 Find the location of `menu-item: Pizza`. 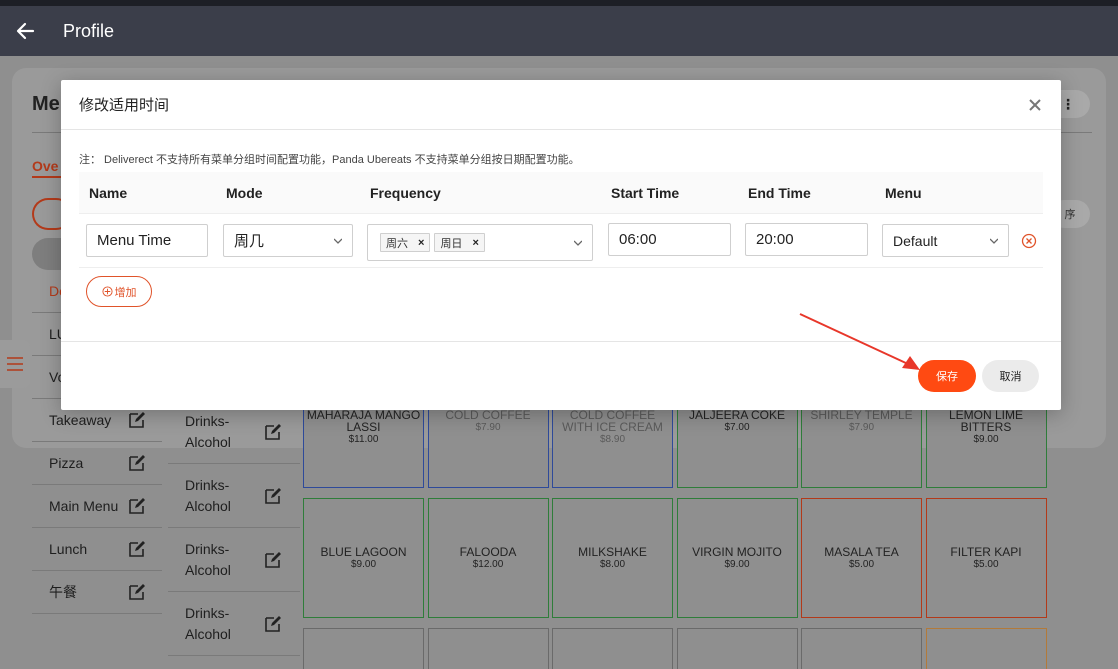

menu-item: Pizza is located at coordinates (97, 463).